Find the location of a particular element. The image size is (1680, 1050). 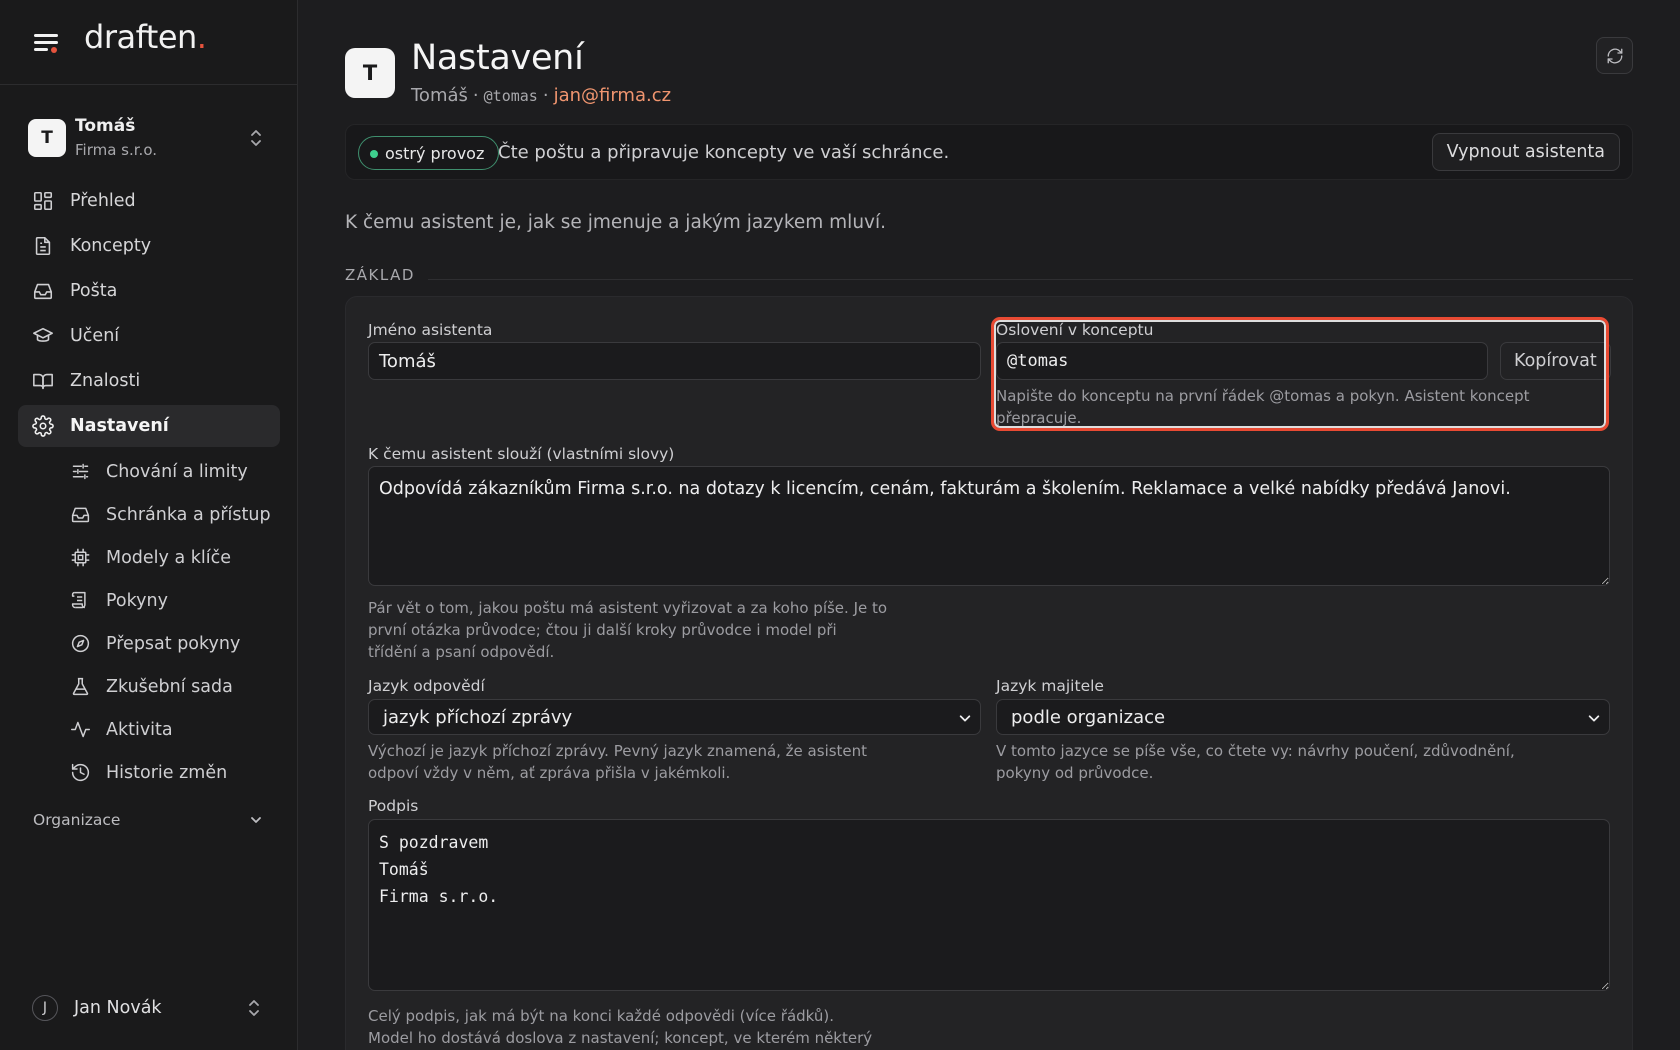

sidebar-item-label: Aktivita is located at coordinates (139, 729).